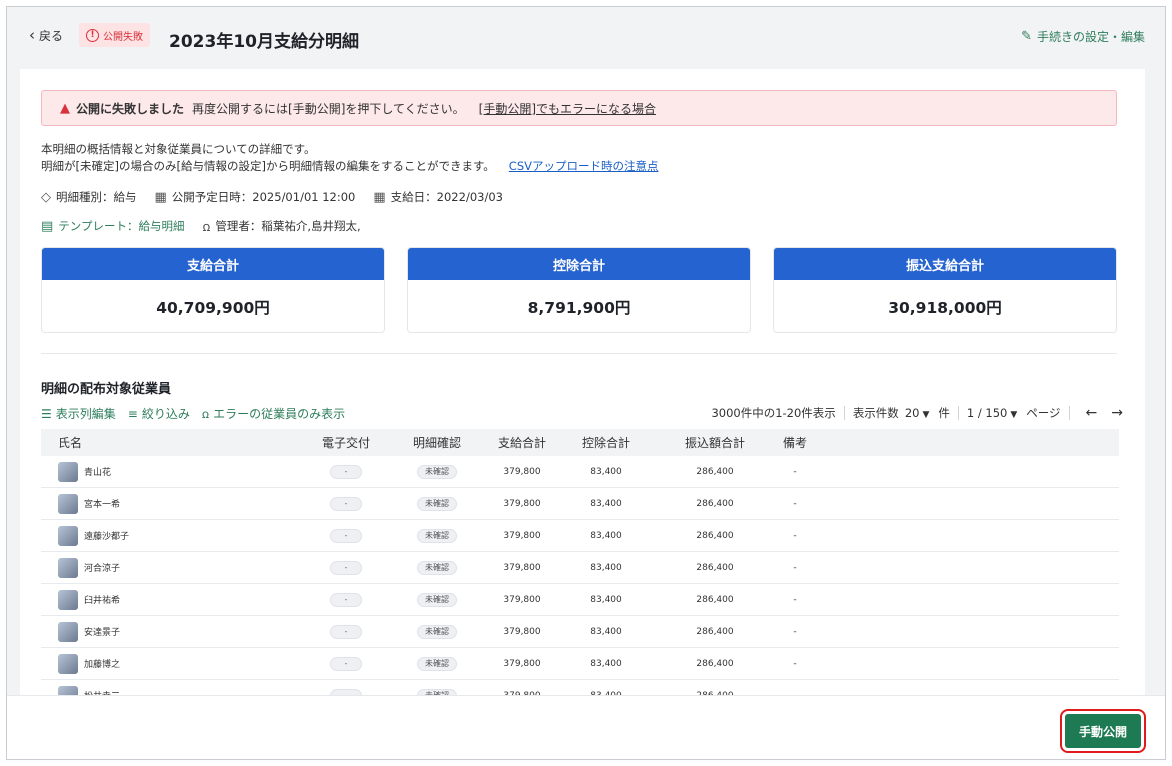 The width and height of the screenshot is (1172, 766). I want to click on edit-procedure-link: ✎ 手続きの設定・編集, so click(1083, 36).